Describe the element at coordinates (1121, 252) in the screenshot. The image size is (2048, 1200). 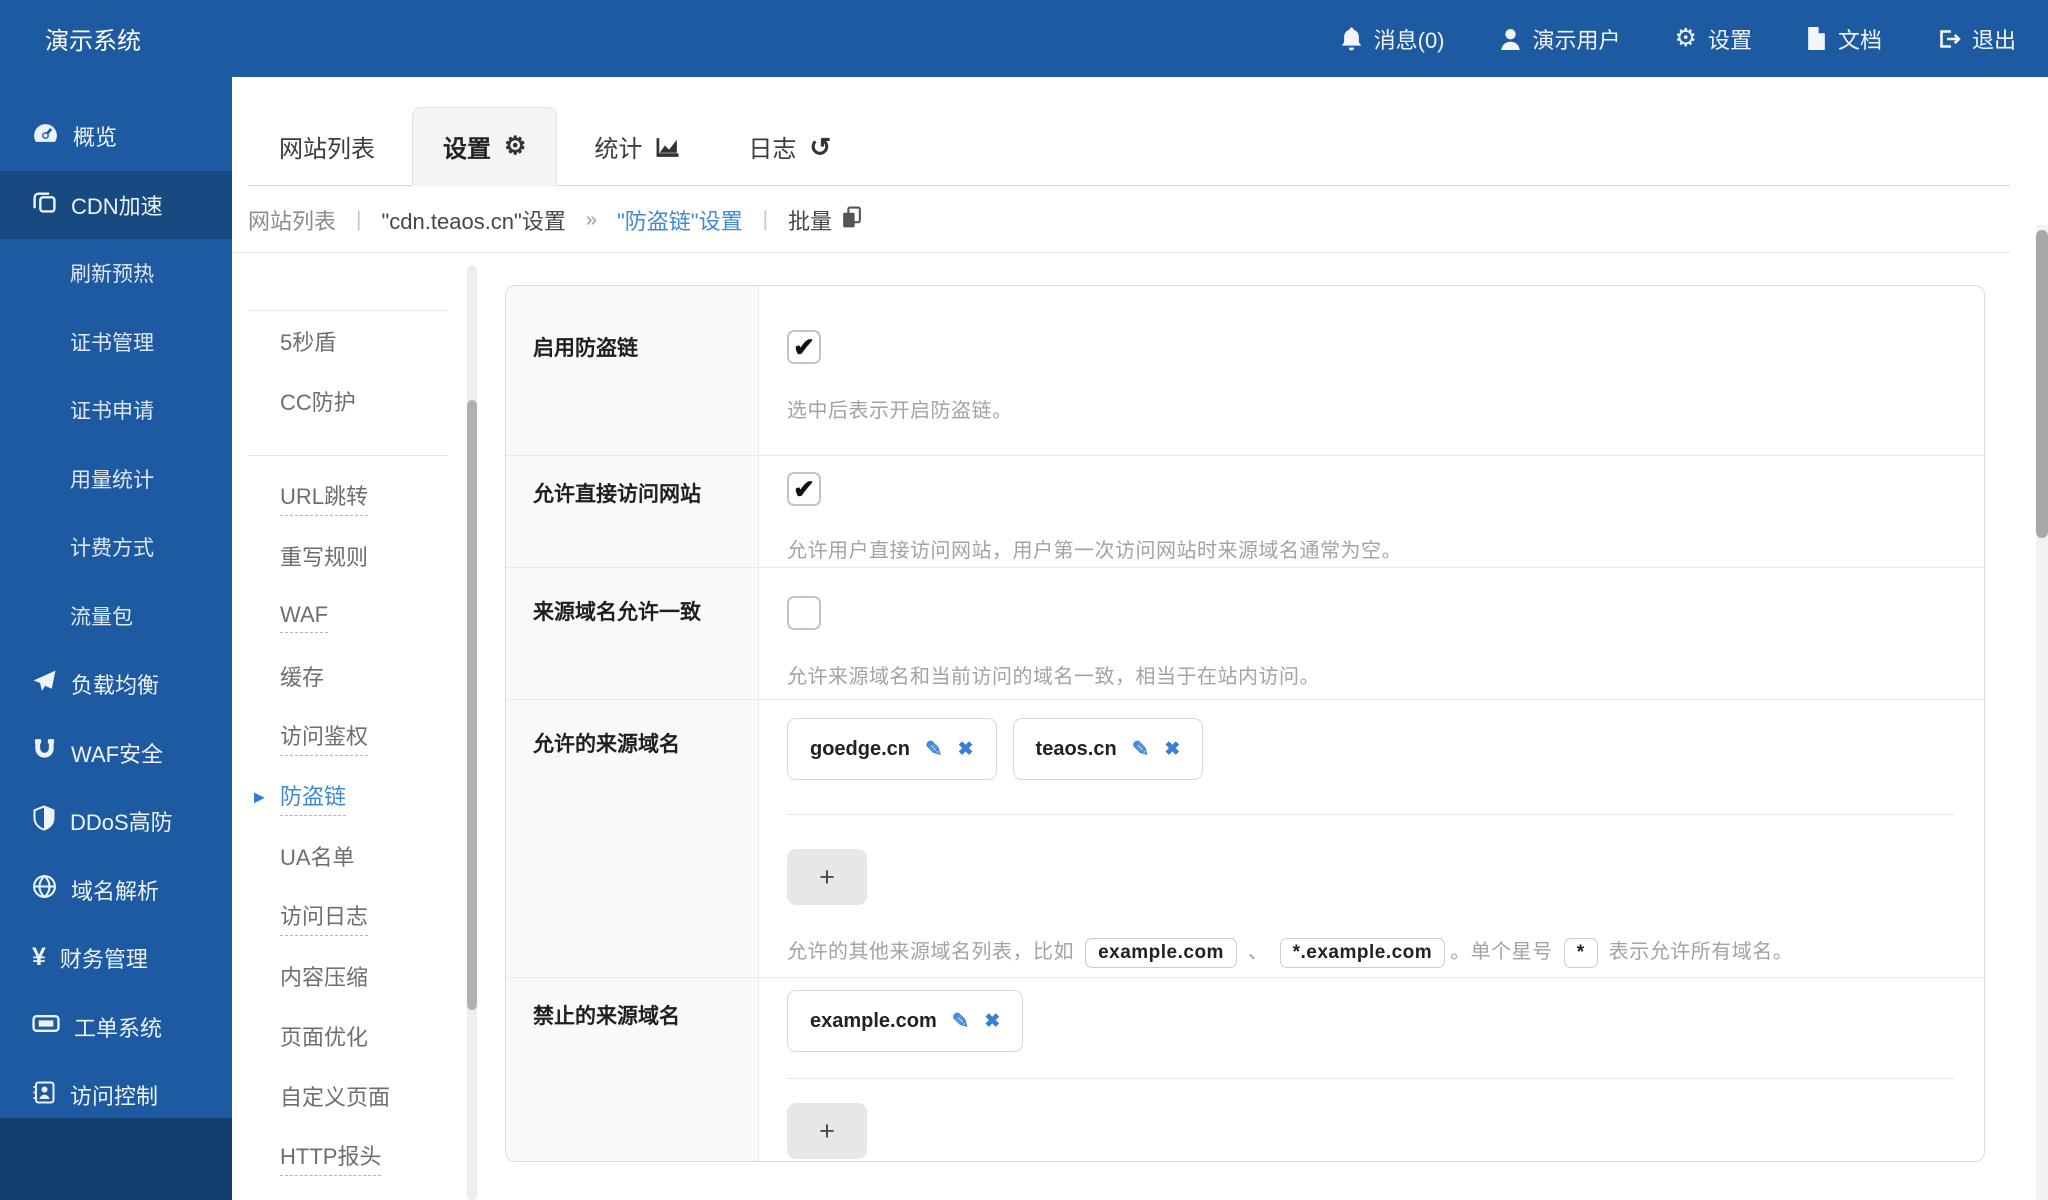
I see `breadcrumb-divider` at that location.